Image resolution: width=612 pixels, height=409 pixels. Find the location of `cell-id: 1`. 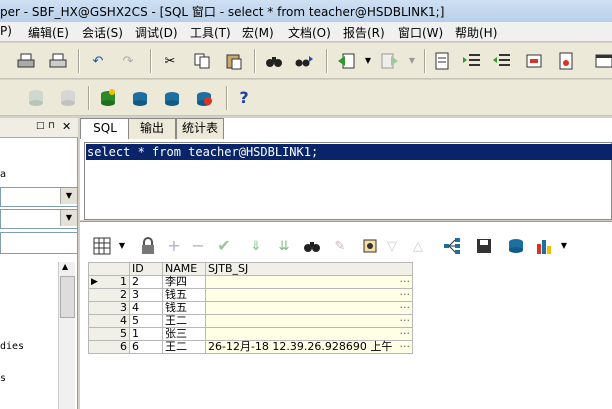

cell-id: 1 is located at coordinates (146, 334).